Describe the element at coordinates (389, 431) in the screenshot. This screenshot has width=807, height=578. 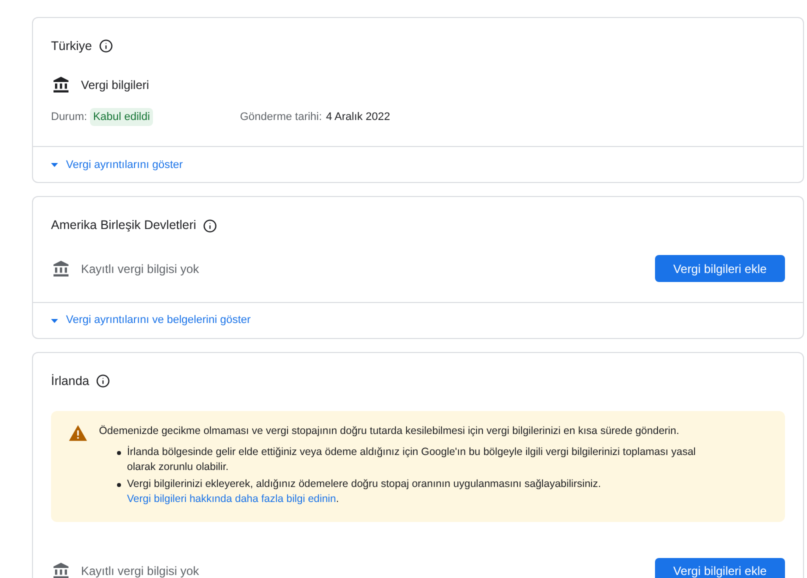
I see `warning-text: Ödemenizde gecikme olmaması ve vergi stopajının doğru tutarda kesilebilmesi için vergi bilgilerinizi en kısa sürede gönderin.` at that location.